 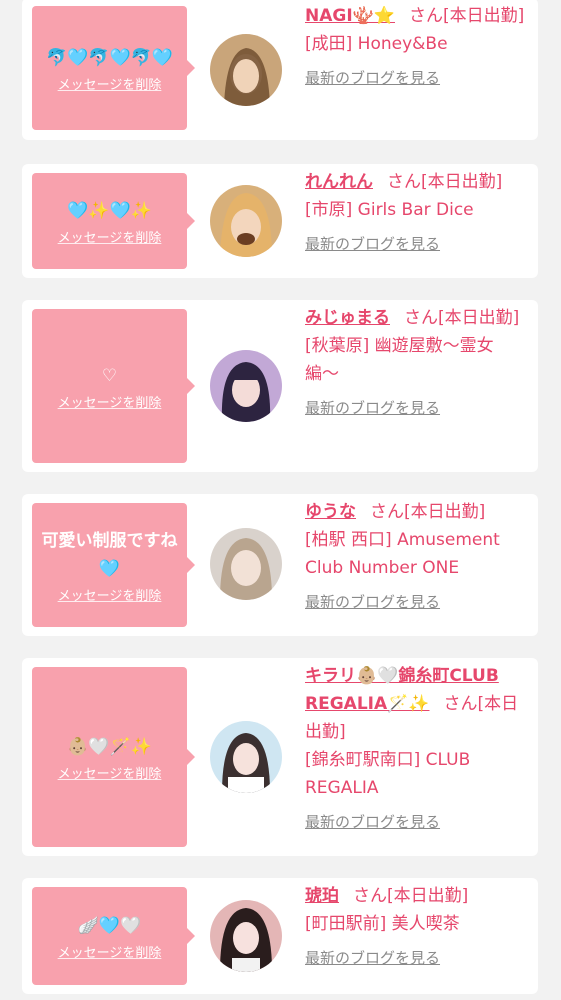 What do you see at coordinates (350, 16) in the screenshot?
I see `cast-name-link: NAGI🪸⭐️` at bounding box center [350, 16].